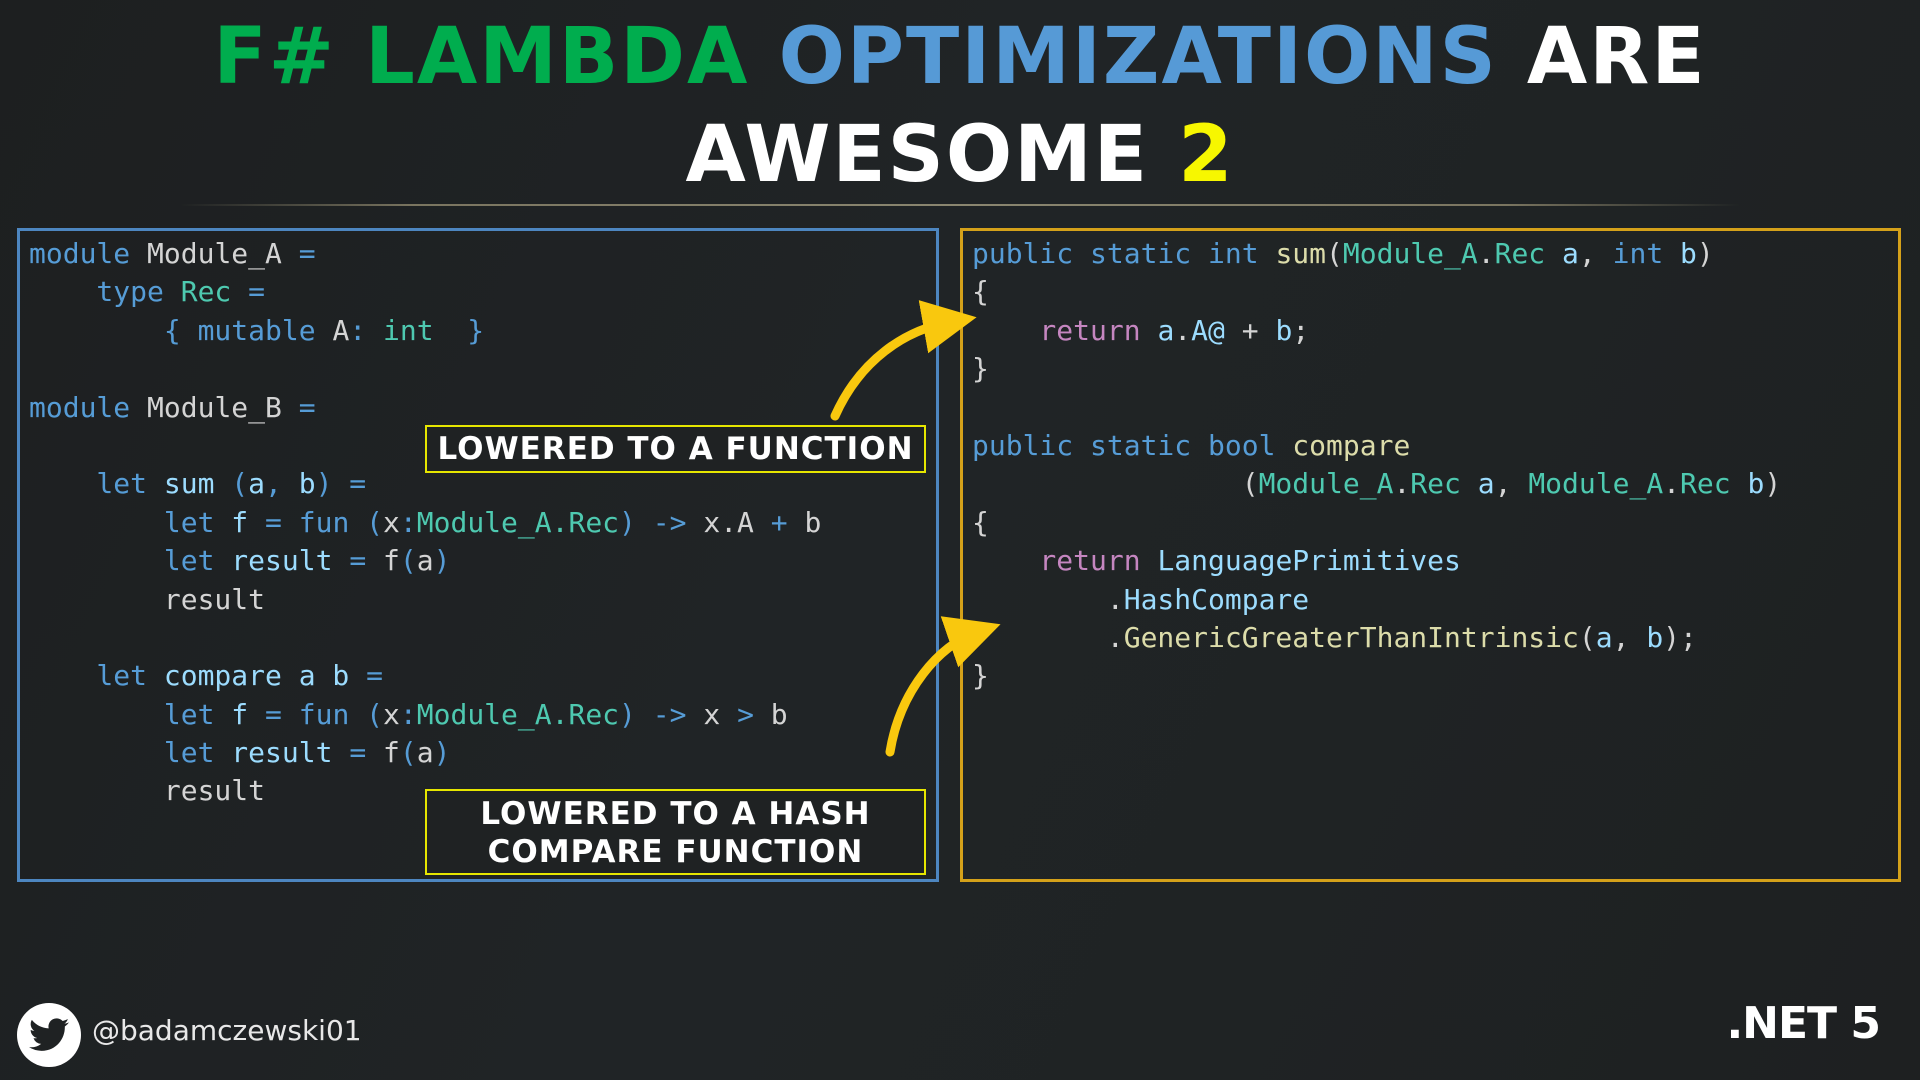  What do you see at coordinates (1616, 57) in the screenshot?
I see `title-word: ARE` at bounding box center [1616, 57].